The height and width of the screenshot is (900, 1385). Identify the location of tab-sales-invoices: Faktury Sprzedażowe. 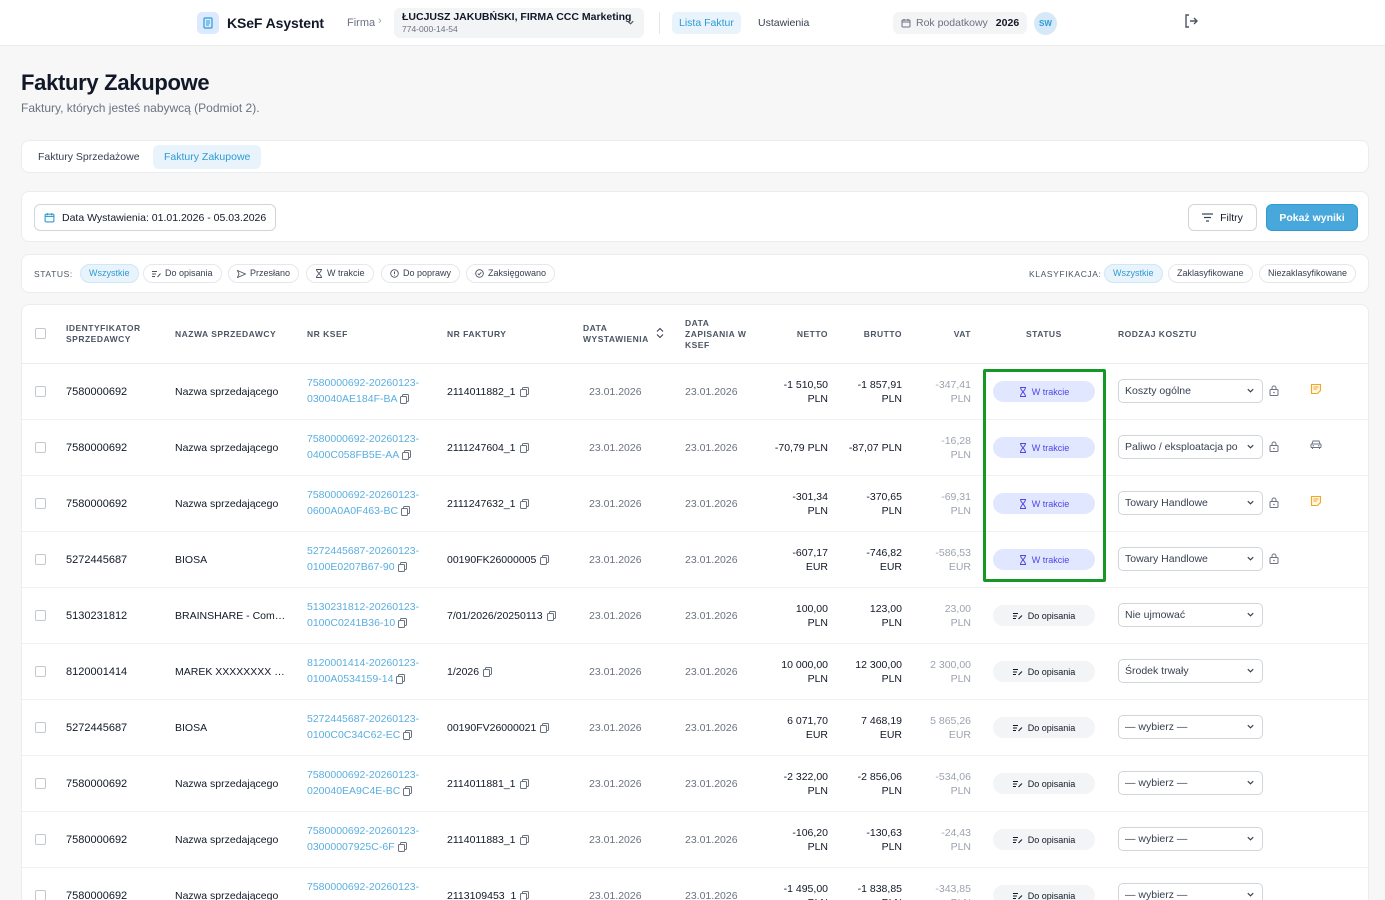
(89, 157).